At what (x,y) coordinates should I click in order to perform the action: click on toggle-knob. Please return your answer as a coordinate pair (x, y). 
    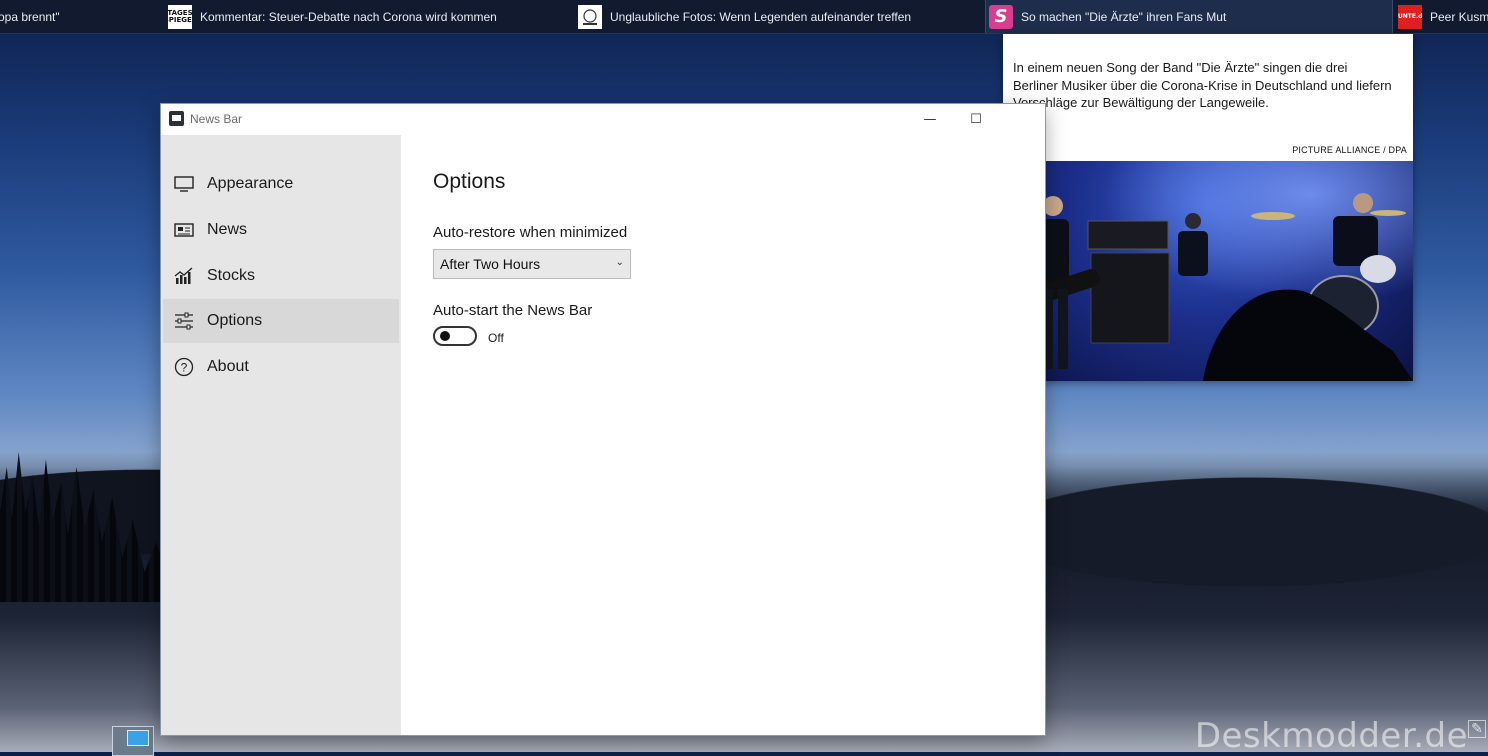
    Looking at the image, I should click on (445, 336).